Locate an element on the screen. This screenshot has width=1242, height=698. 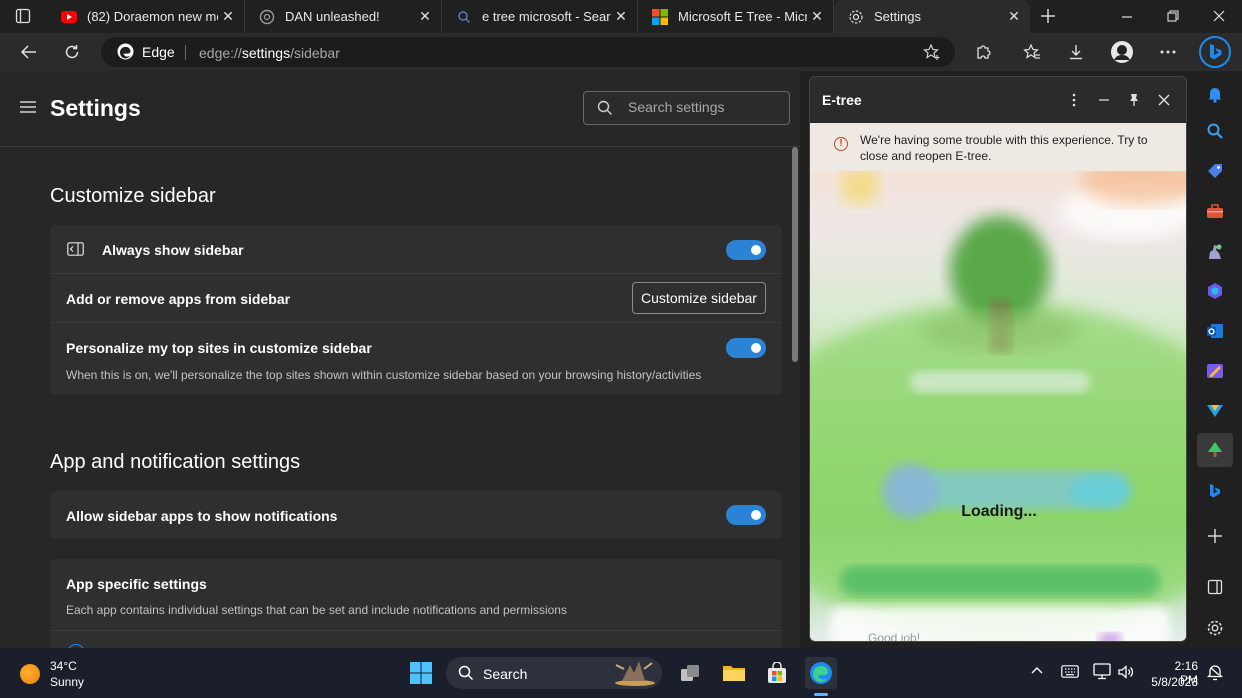
active-indicator is located at coordinates (821, 694).